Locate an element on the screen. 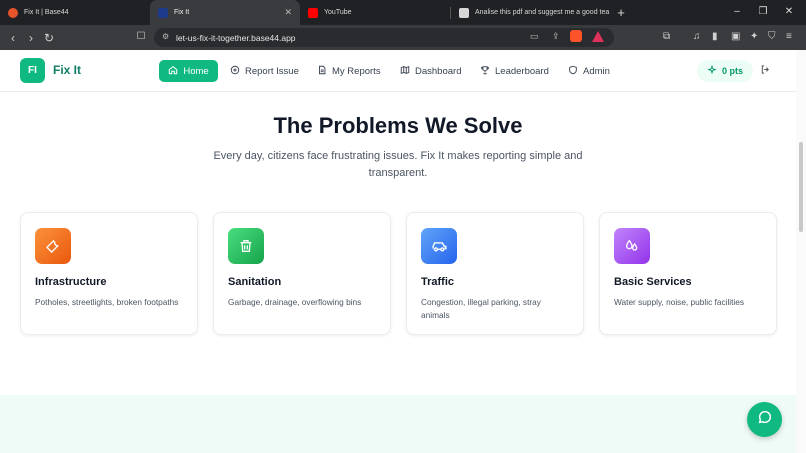 The image size is (806, 453). file-icon is located at coordinates (322, 71).